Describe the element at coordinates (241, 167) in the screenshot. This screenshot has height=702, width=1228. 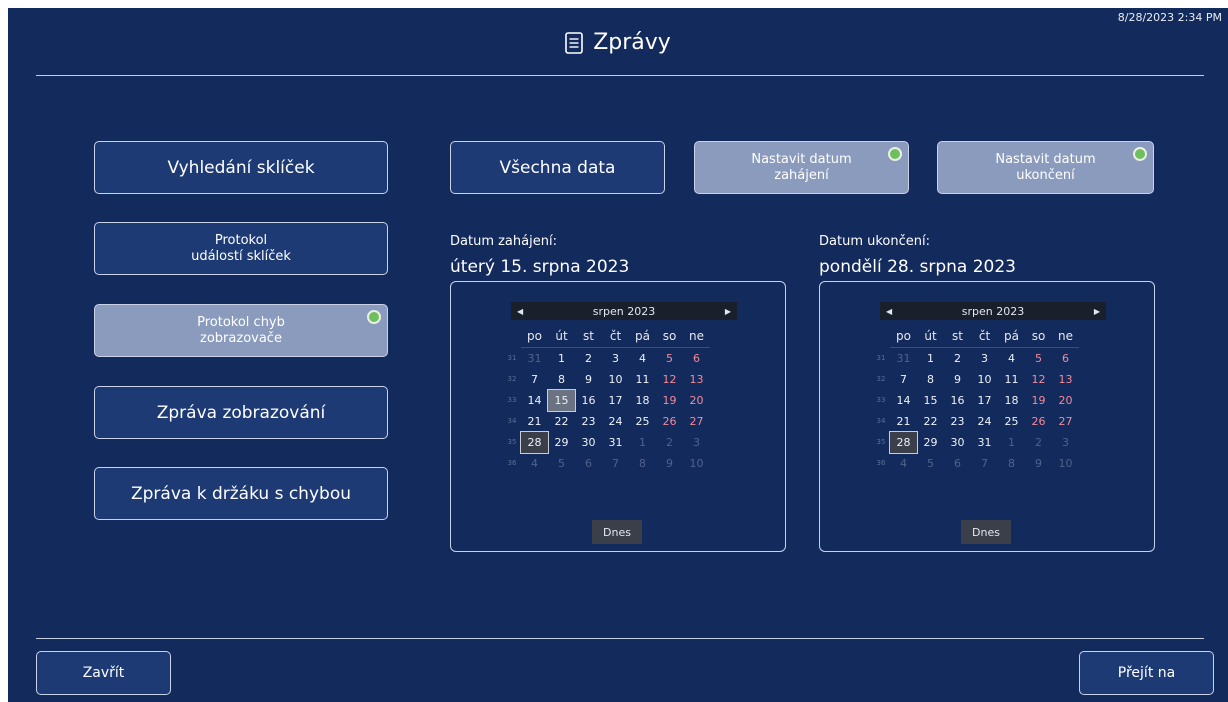
I see `slide-search-button: Vyhledání sklíček` at that location.